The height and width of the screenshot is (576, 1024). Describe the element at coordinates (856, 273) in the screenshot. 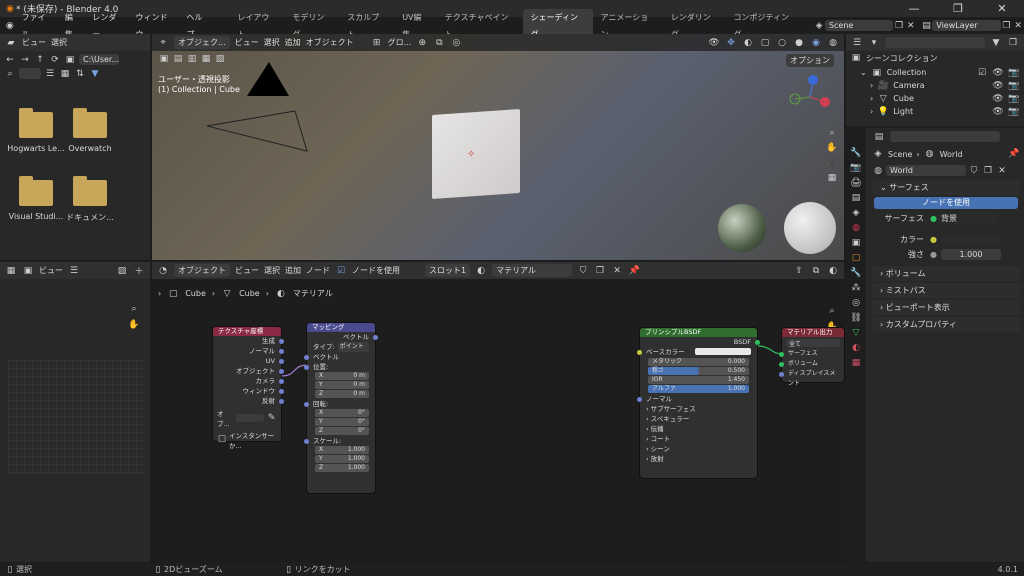

I see `modifier-tab-icon: 🔧` at that location.